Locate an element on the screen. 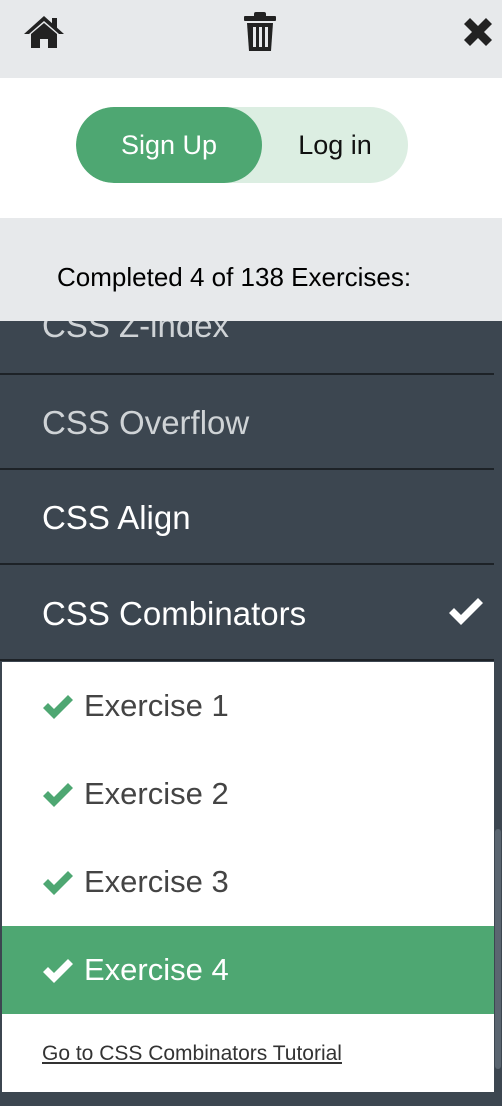  progress-text: Completed 4 of 138 Exercises: is located at coordinates (234, 277).